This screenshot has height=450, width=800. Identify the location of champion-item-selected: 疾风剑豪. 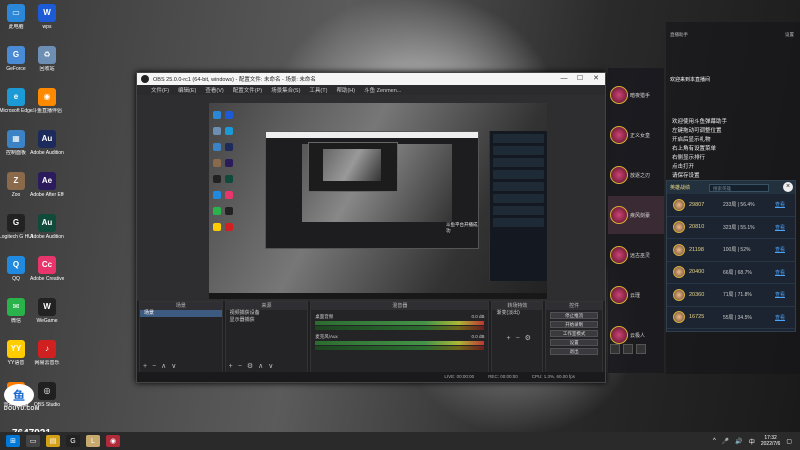
(636, 215).